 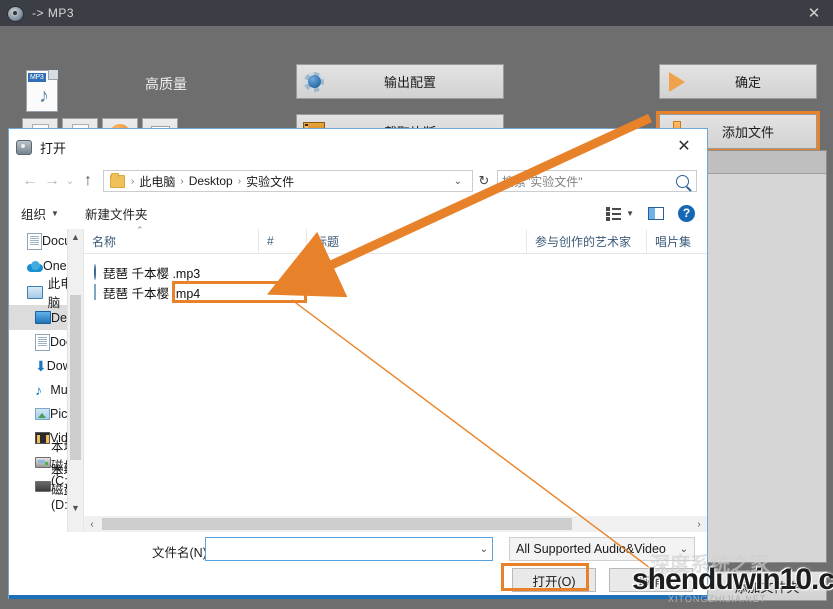 I want to click on video-file-icon, so click(x=95, y=292).